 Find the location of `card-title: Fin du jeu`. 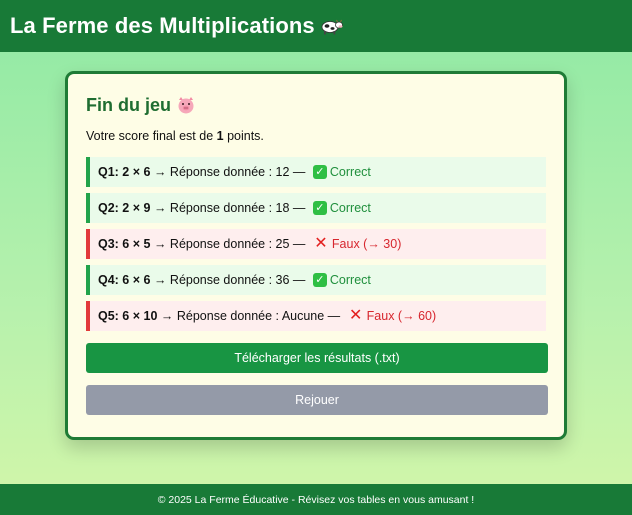

card-title: Fin du jeu is located at coordinates (316, 105).